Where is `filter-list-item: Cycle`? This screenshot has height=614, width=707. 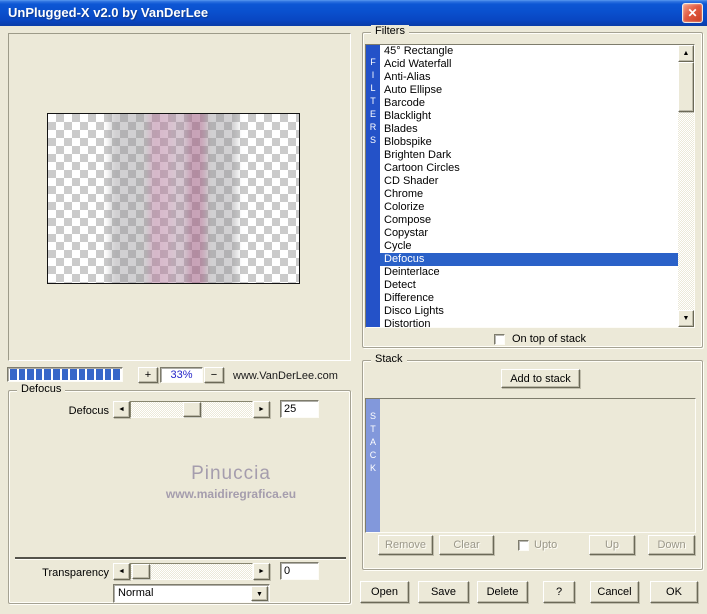
filter-list-item: Cycle is located at coordinates (529, 246).